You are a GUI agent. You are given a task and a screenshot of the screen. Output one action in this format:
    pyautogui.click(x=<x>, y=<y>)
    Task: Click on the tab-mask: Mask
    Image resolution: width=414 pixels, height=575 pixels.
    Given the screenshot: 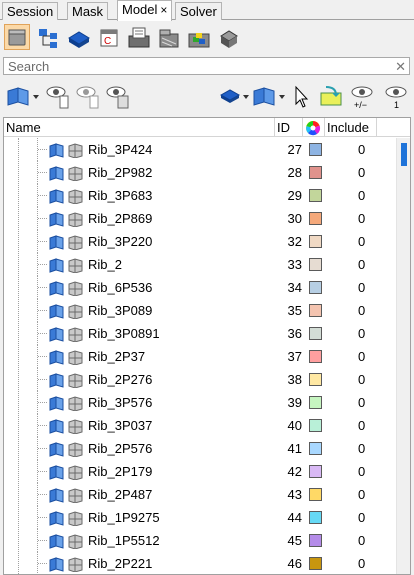 What is the action you would take?
    pyautogui.click(x=88, y=11)
    